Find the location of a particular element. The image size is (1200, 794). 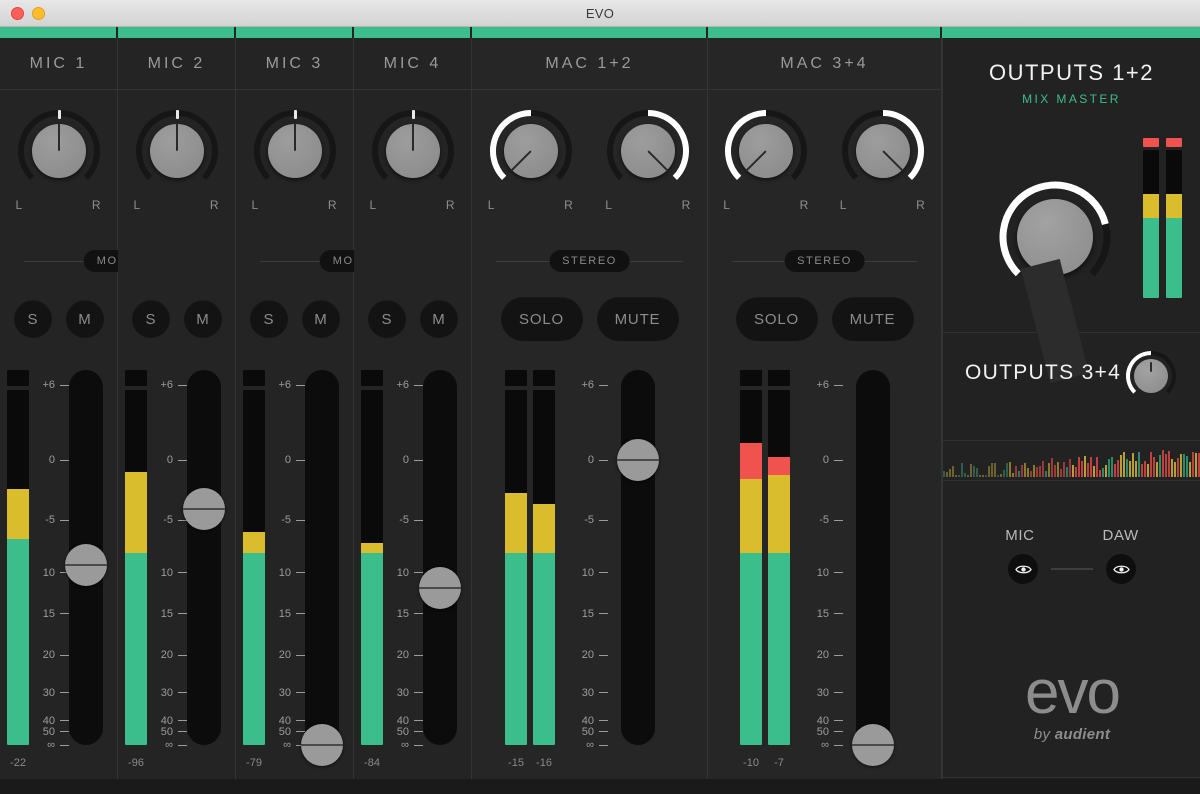

logo-audient-text: audient is located at coordinates (1082, 734).